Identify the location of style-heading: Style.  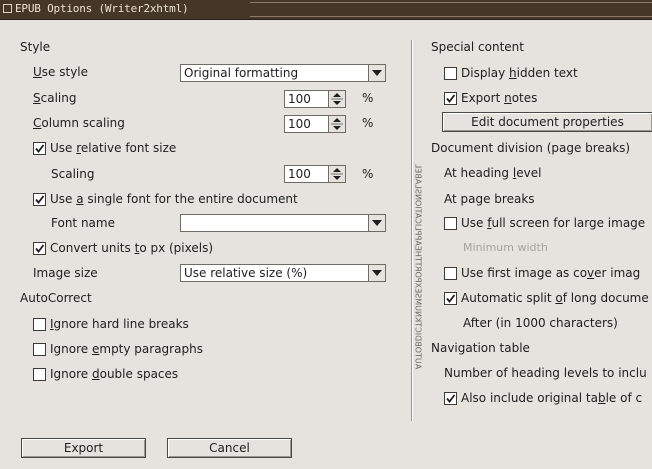
(35, 47).